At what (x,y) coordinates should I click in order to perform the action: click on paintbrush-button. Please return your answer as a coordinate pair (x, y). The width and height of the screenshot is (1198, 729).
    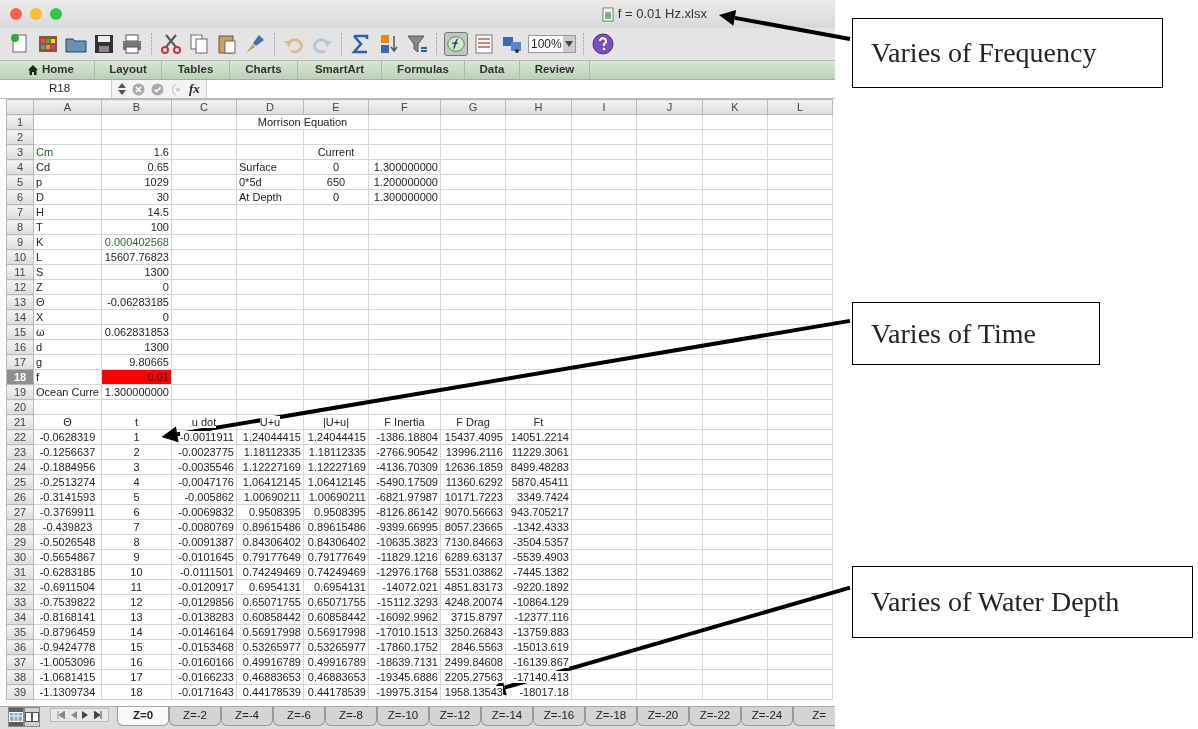
    Looking at the image, I should click on (255, 44).